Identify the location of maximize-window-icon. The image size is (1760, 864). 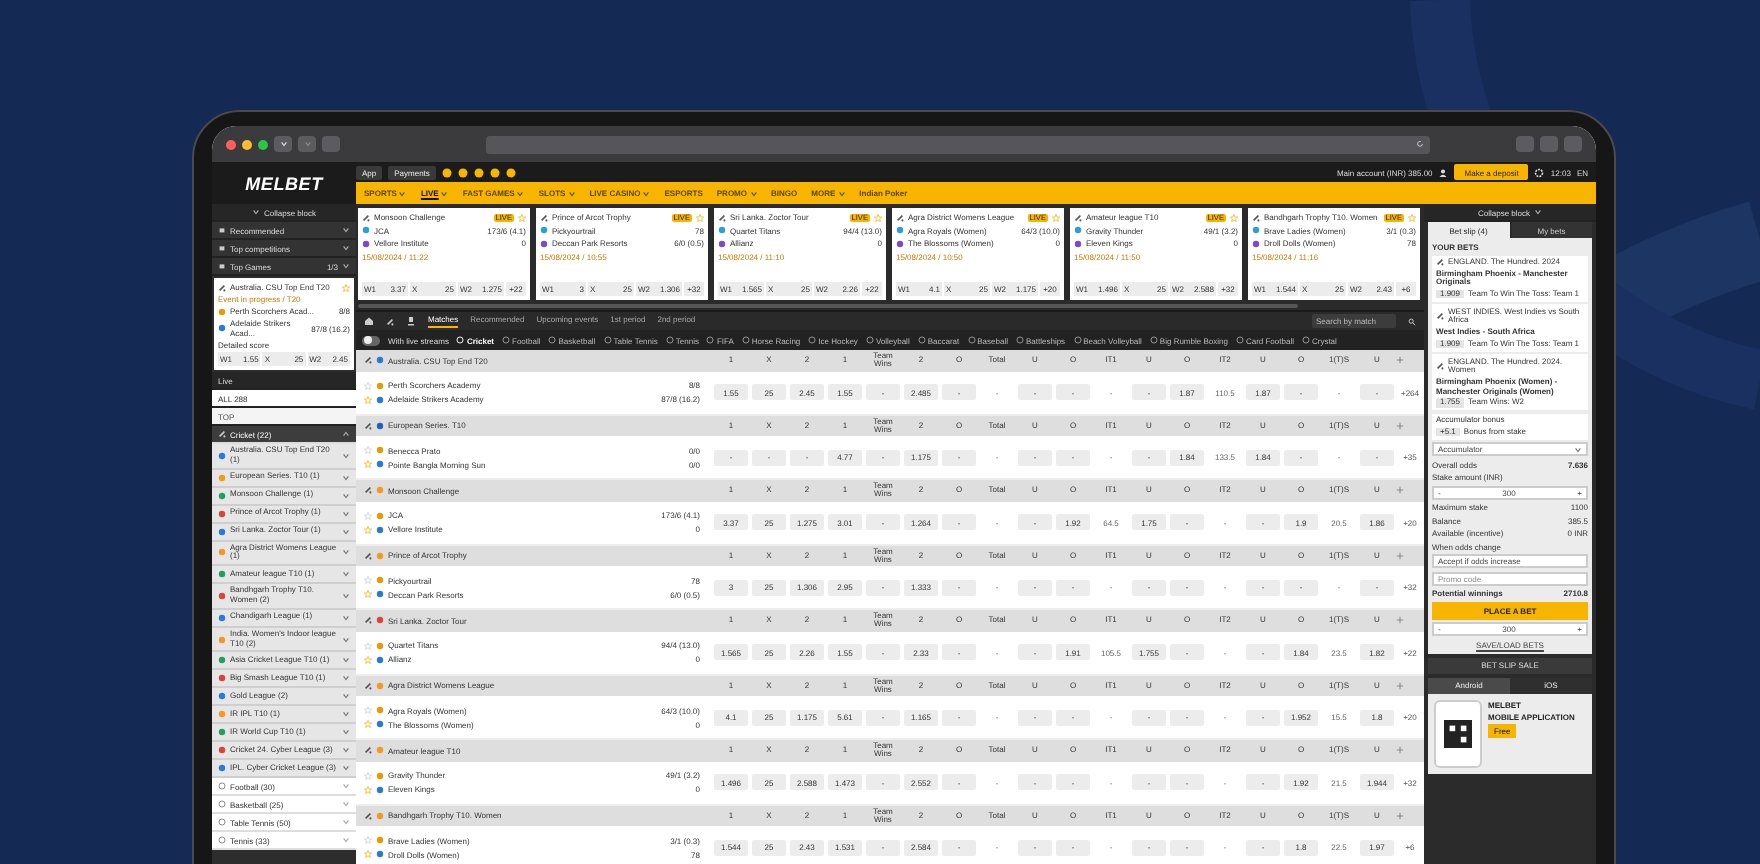
(263, 144).